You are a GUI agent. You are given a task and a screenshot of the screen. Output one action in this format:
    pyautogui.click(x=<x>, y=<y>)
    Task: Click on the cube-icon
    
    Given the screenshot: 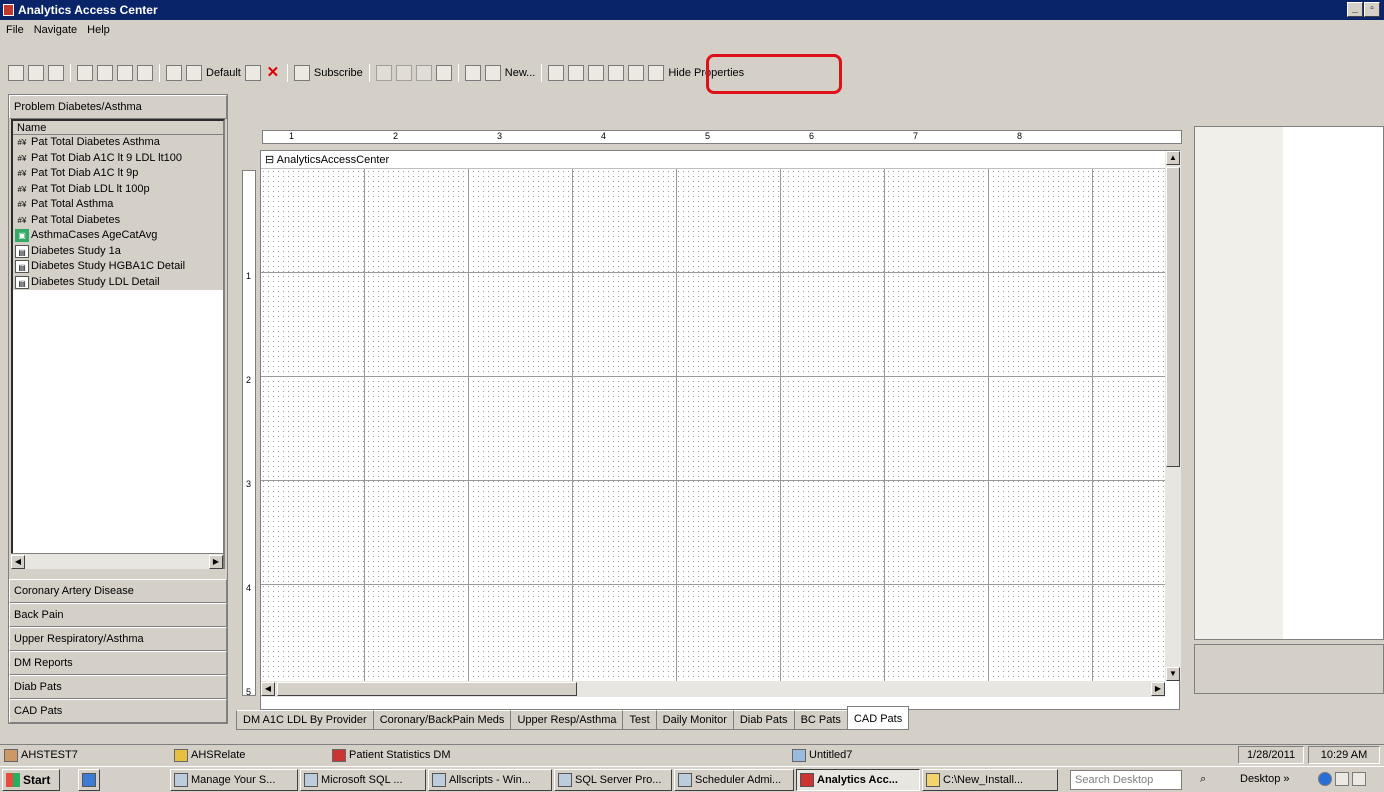 What is the action you would take?
    pyautogui.click(x=125, y=73)
    